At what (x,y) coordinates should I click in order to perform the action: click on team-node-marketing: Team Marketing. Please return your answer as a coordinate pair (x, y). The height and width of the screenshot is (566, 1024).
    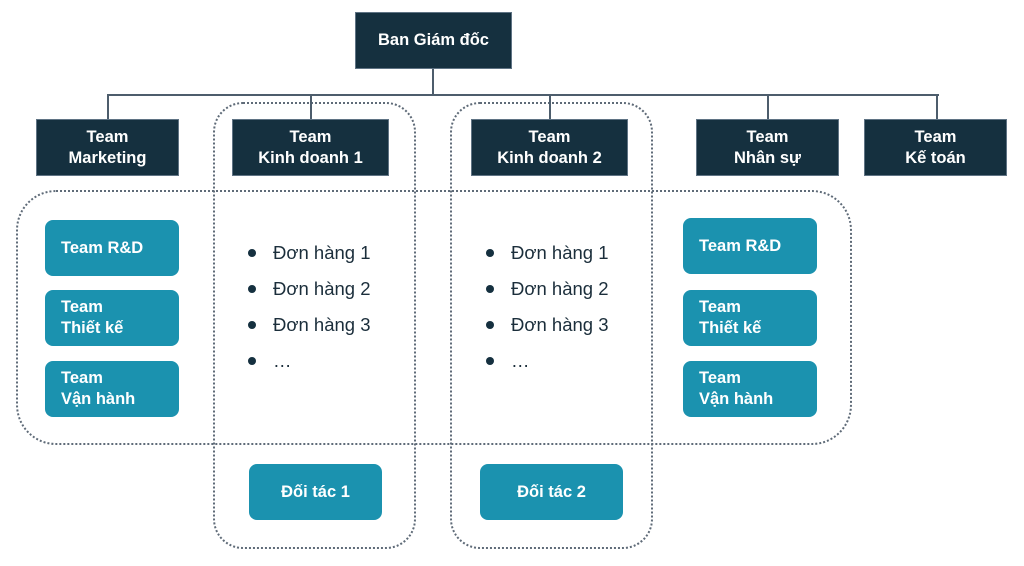
    Looking at the image, I should click on (107, 147).